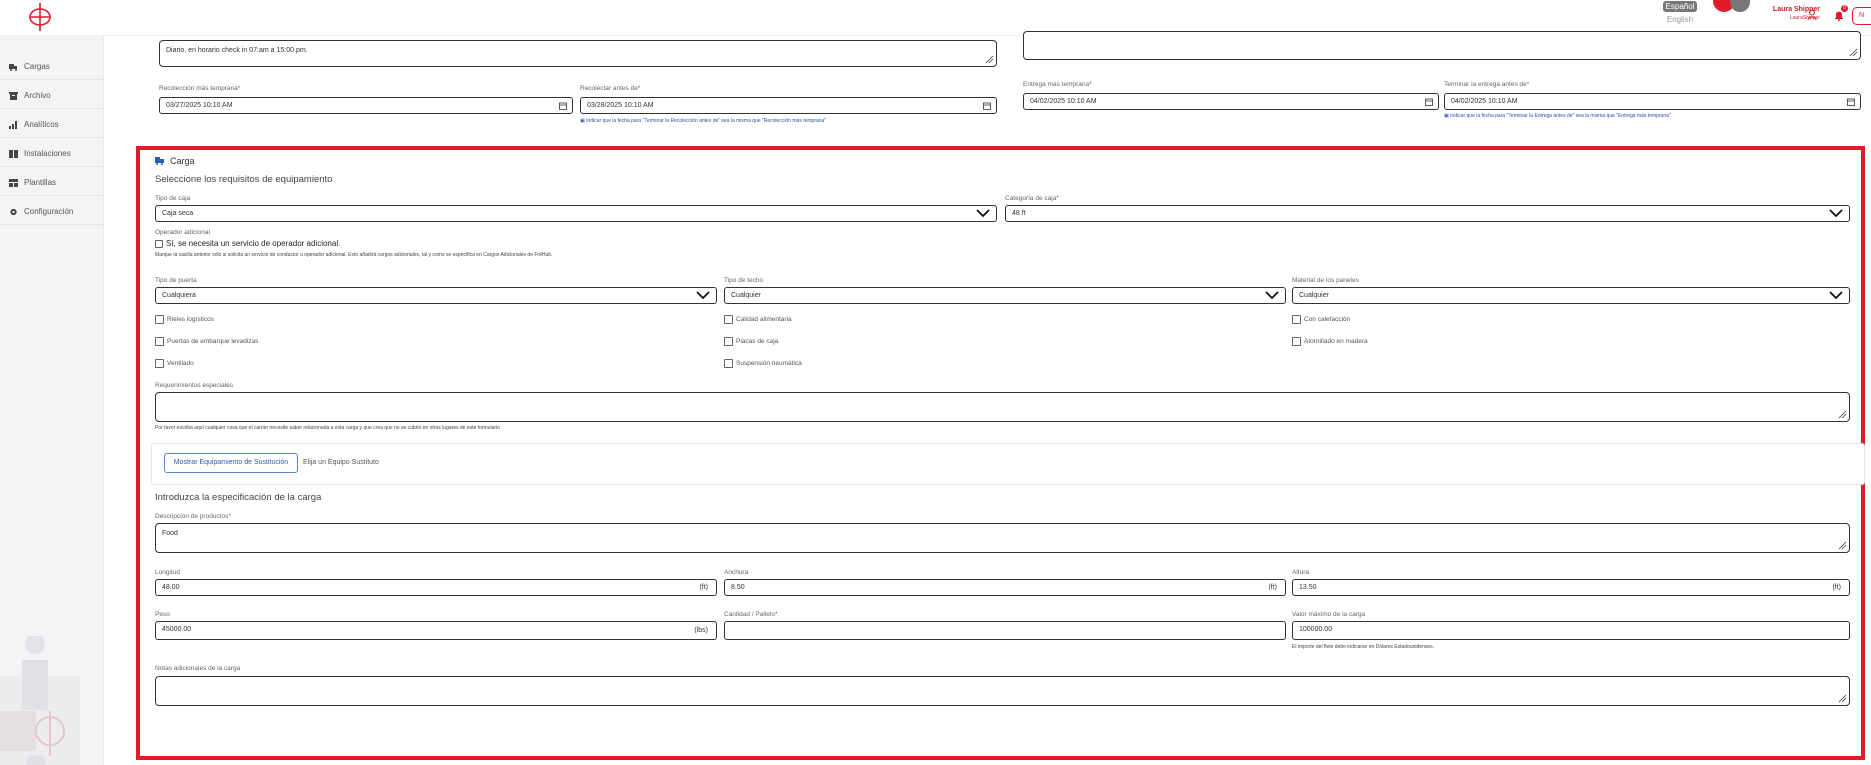  Describe the element at coordinates (1442, 45) in the screenshot. I see `delivery-instructions-textarea` at that location.